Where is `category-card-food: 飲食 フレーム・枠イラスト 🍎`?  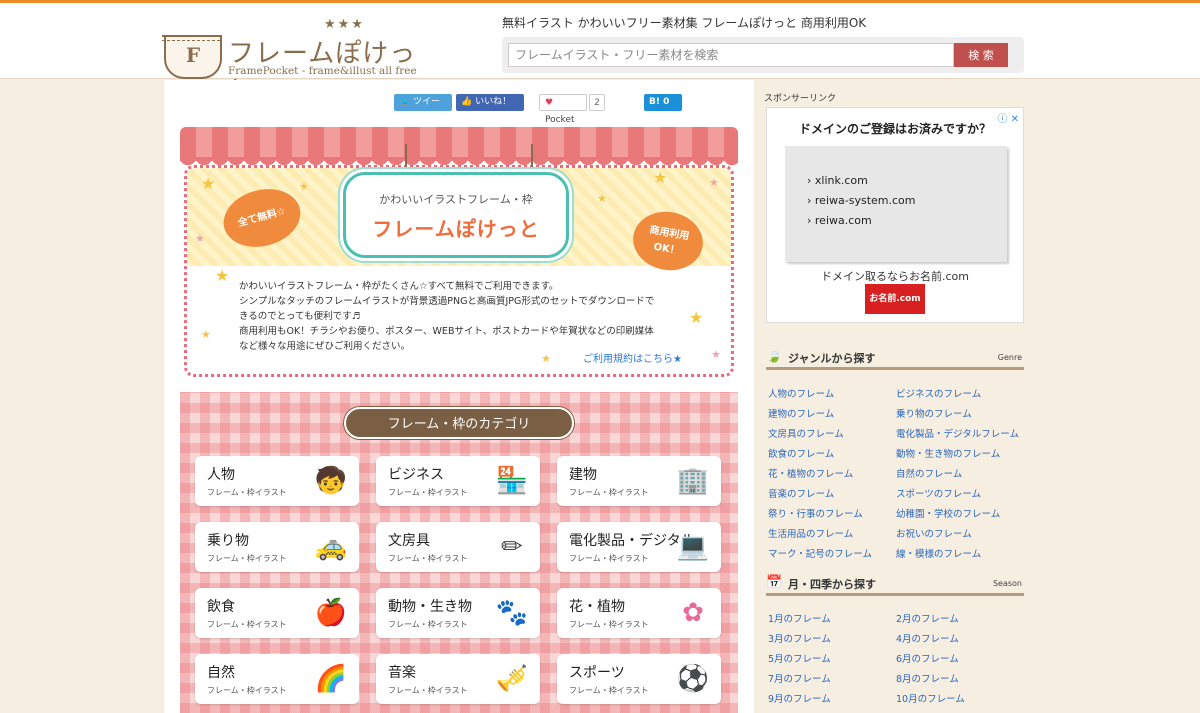
category-card-food: 飲食 フレーム・枠イラスト 🍎 is located at coordinates (277, 613).